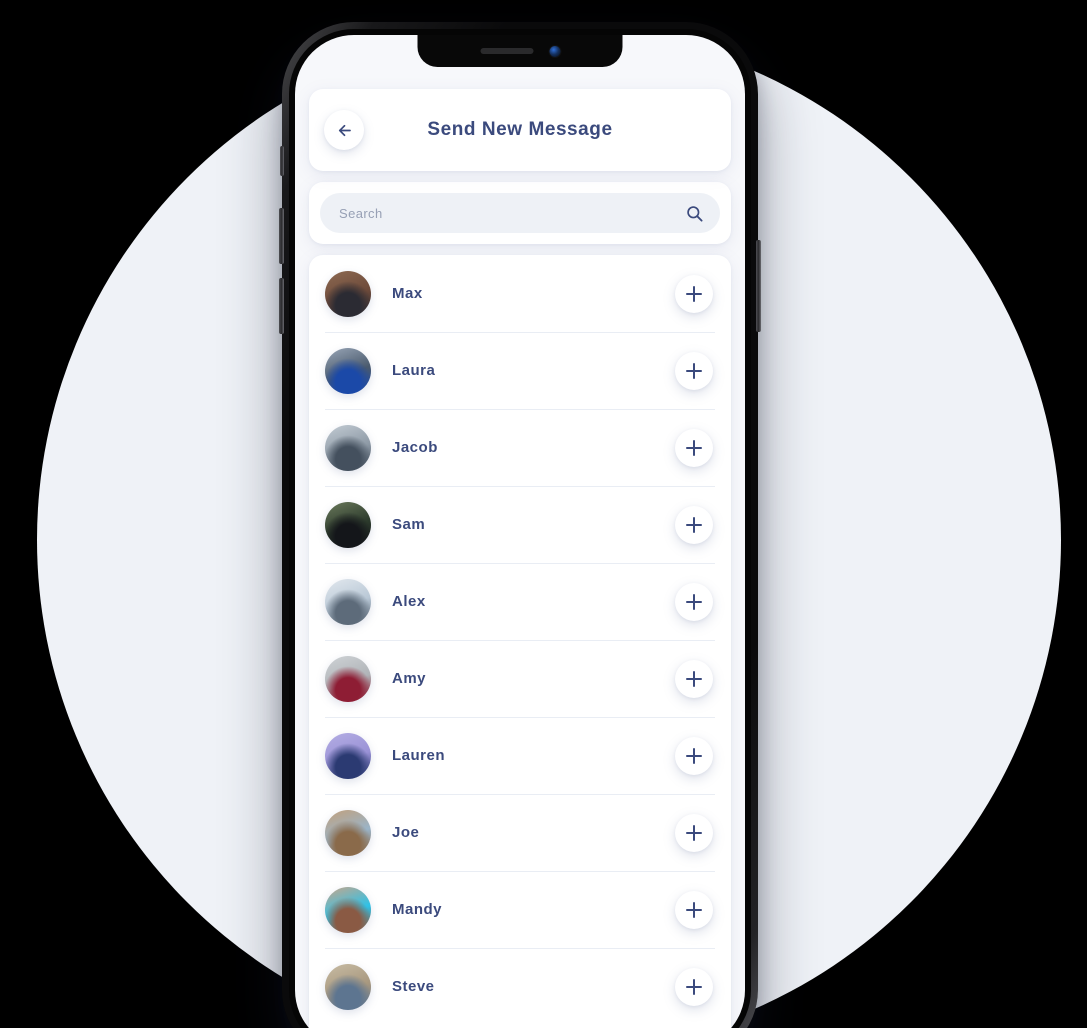 The width and height of the screenshot is (1087, 1028). Describe the element at coordinates (406, 832) in the screenshot. I see `contact-name: Joe` at that location.